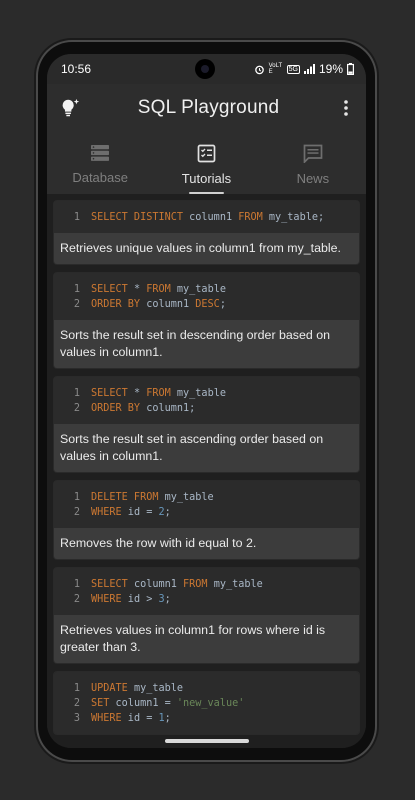 This screenshot has width=415, height=800. I want to click on battery-icon, so click(350, 69).